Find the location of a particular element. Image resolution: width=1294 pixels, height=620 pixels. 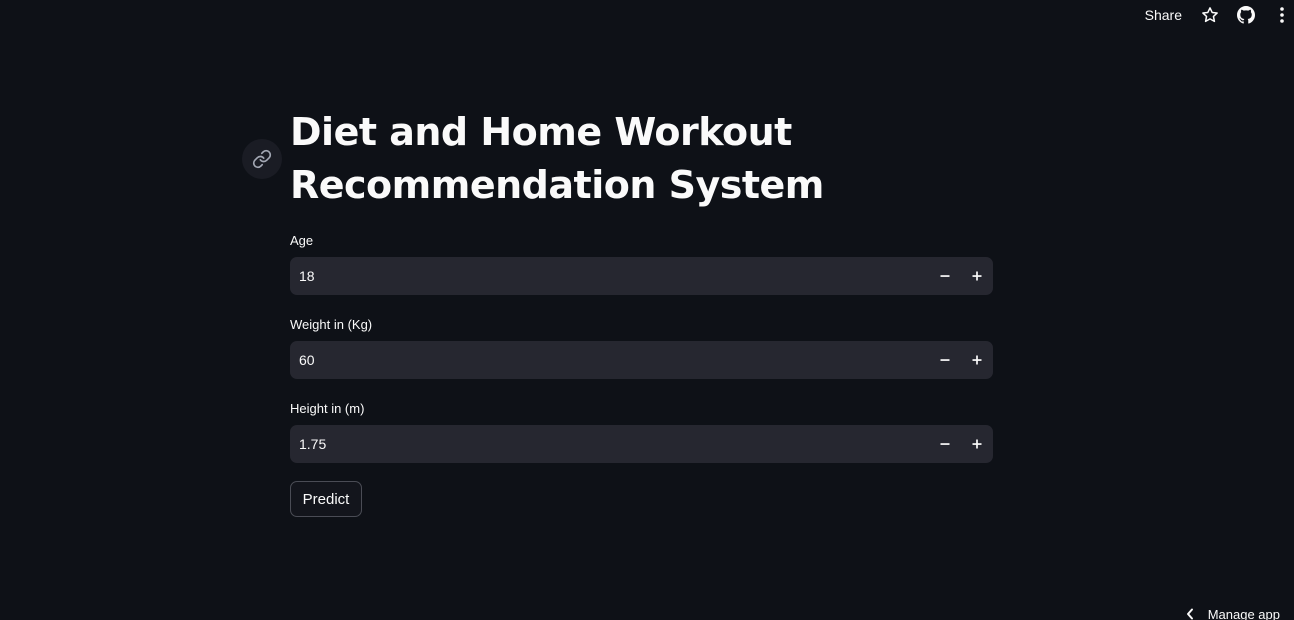

weight-increment-button is located at coordinates (977, 360).